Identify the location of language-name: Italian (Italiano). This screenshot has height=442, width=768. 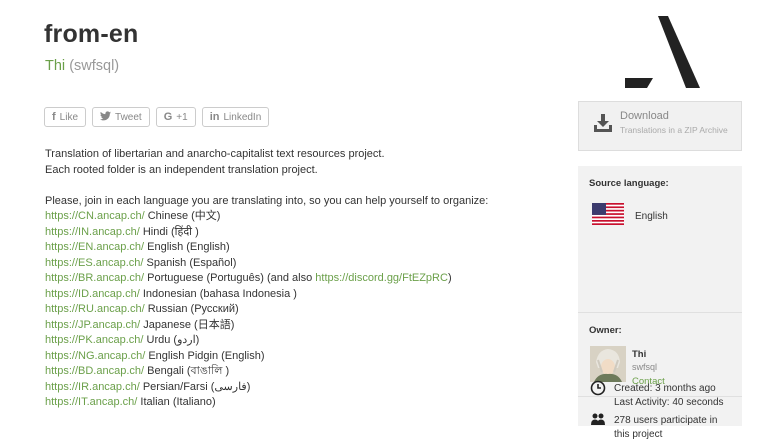
(178, 402).